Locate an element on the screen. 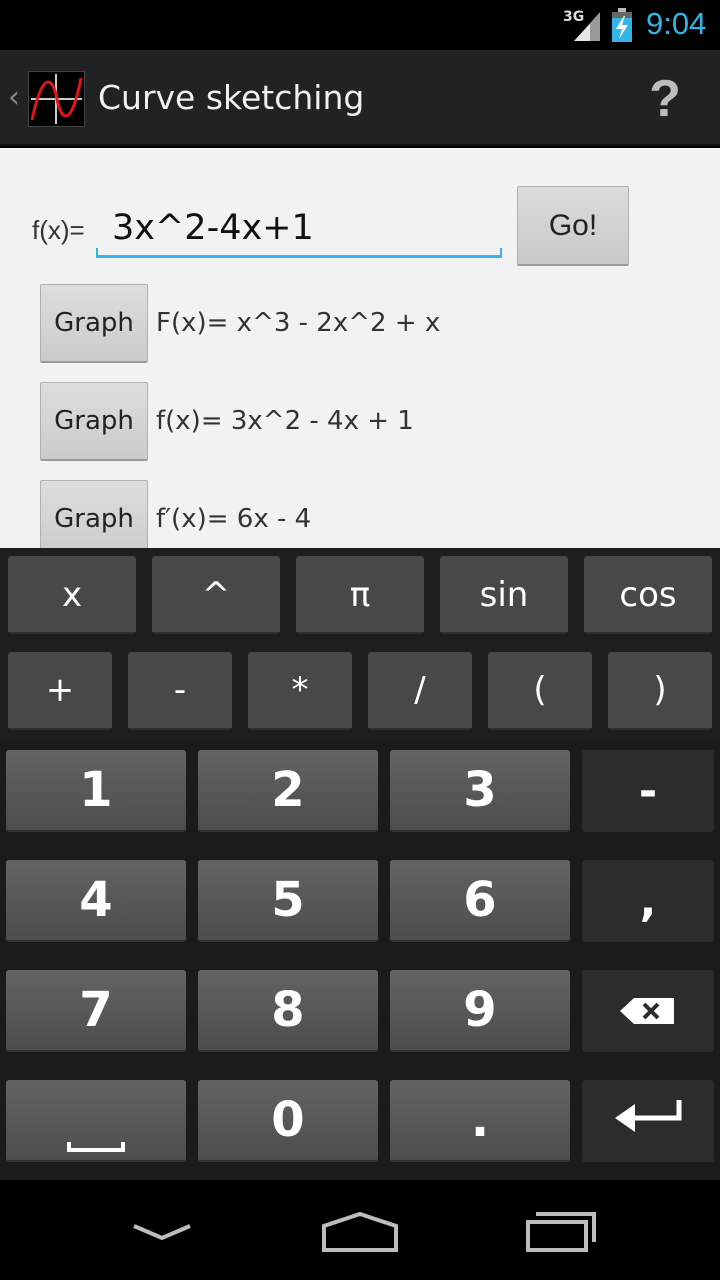  battery-charging-icon is located at coordinates (622, 25).